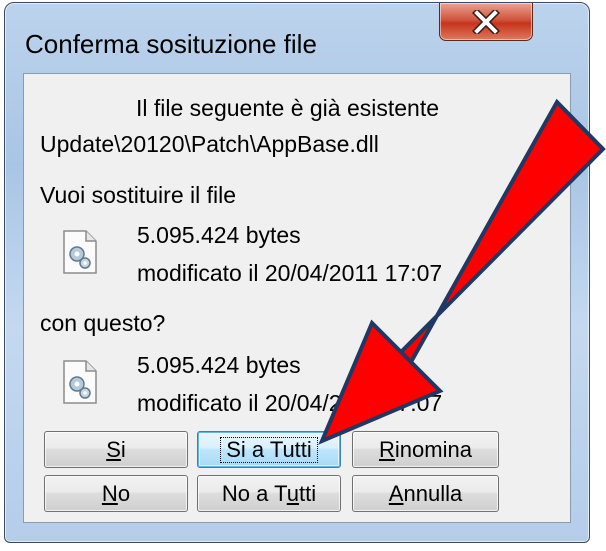  Describe the element at coordinates (290, 273) in the screenshot. I see `existing-file-modified: modificato il 20/04/2011 17:07` at that location.